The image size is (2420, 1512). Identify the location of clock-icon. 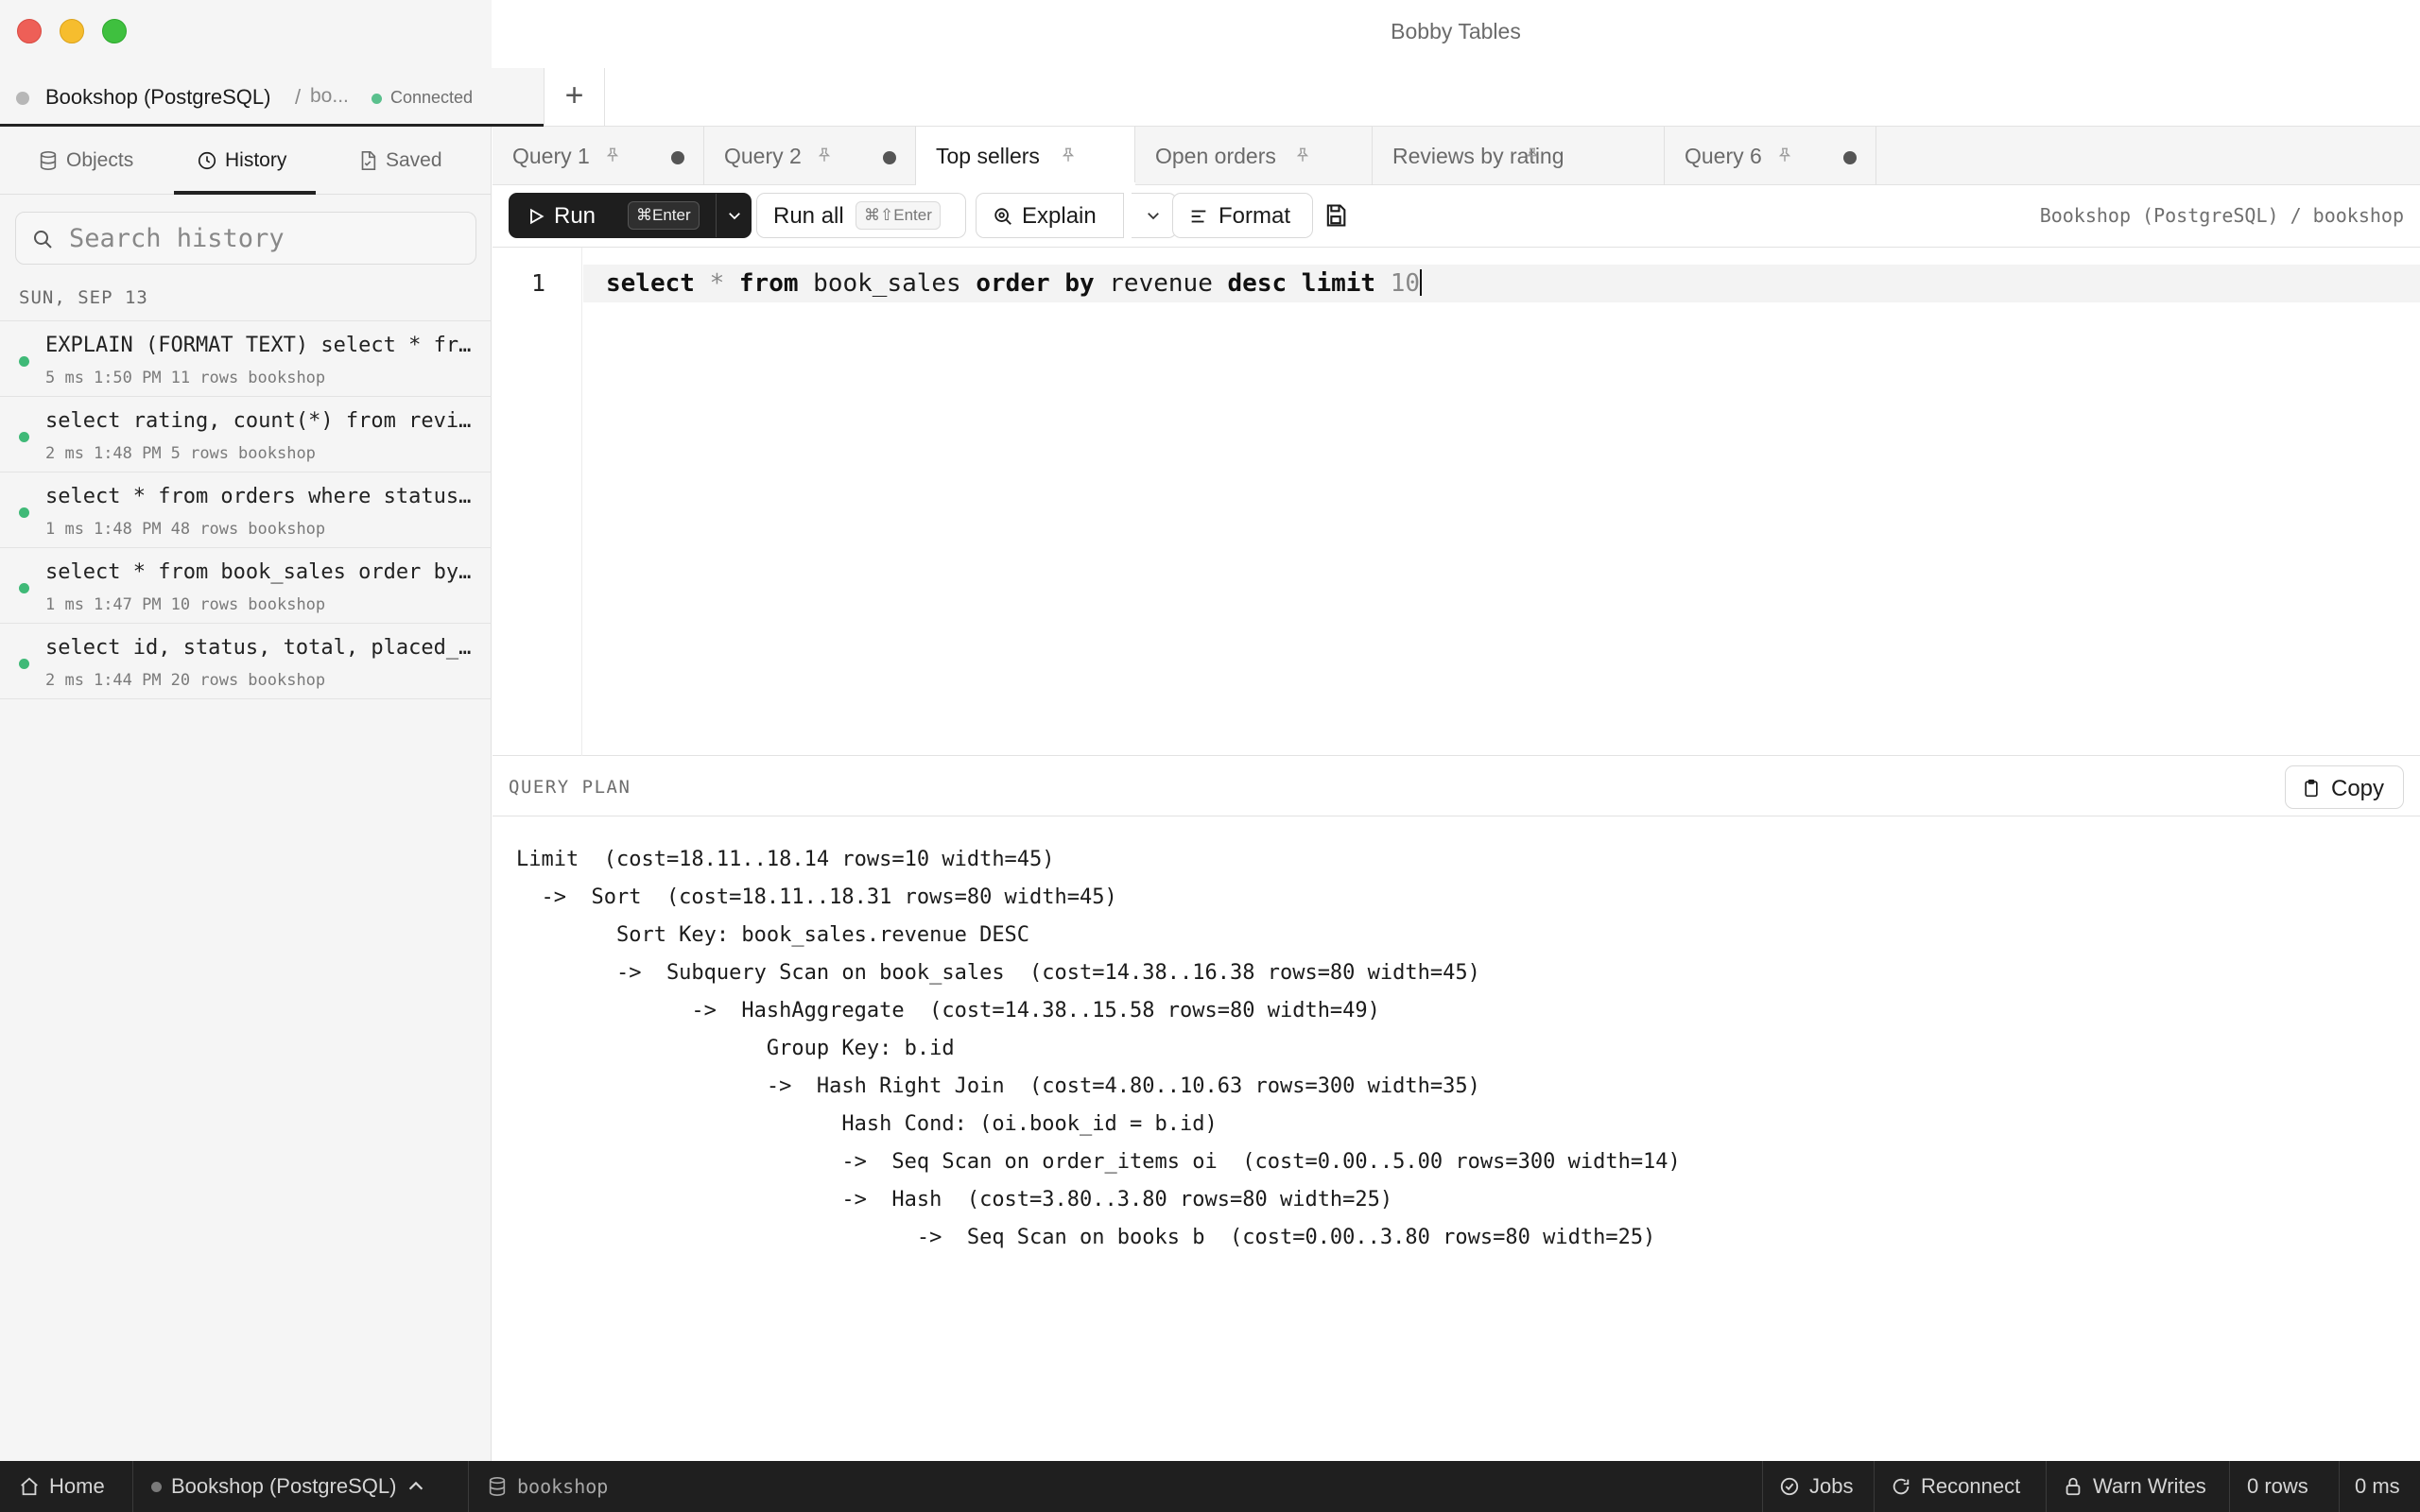
(207, 160).